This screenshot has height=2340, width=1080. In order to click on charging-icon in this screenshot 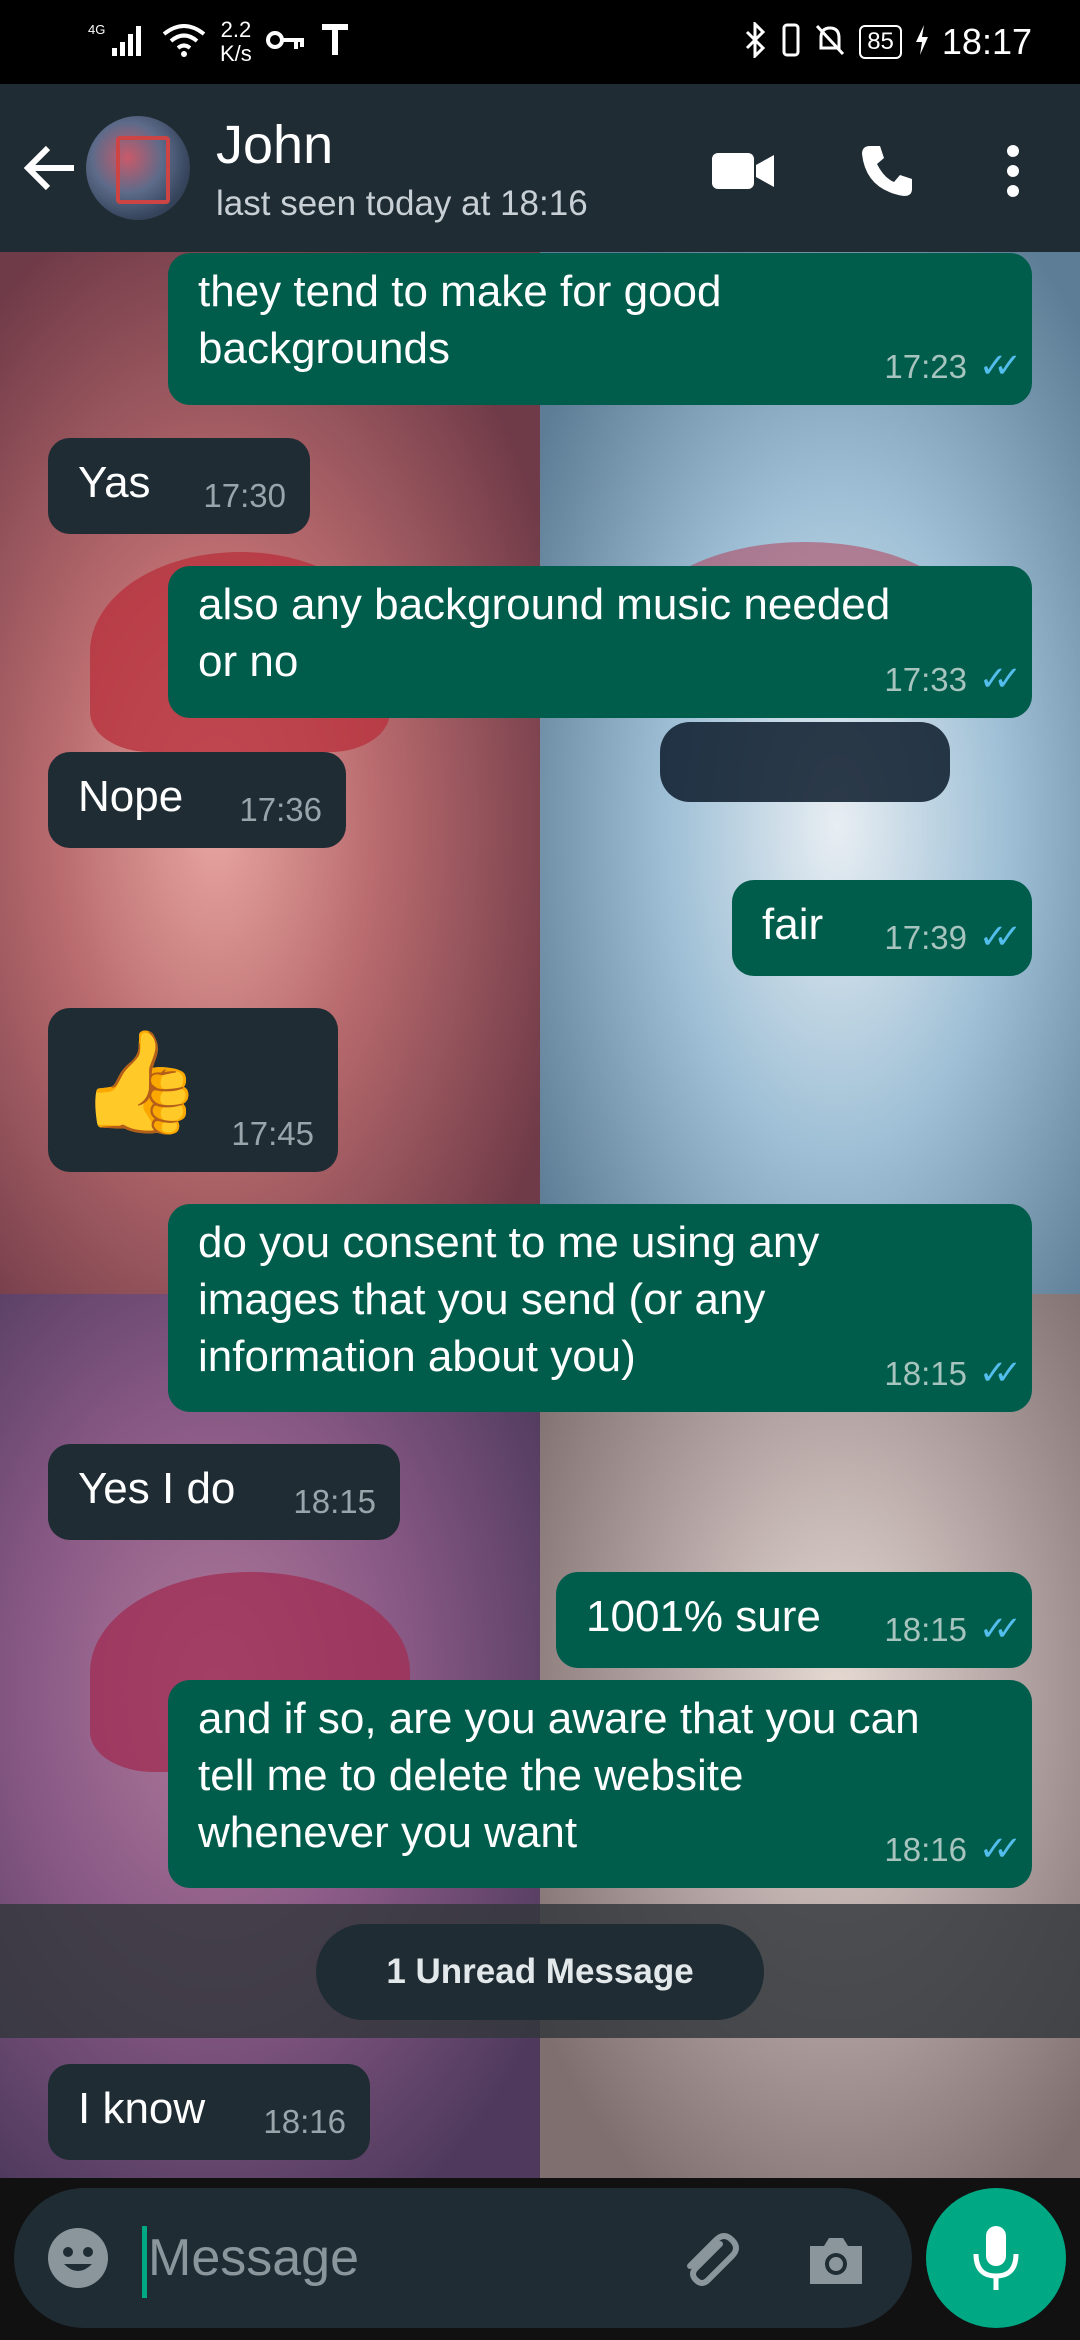, I will do `click(922, 42)`.